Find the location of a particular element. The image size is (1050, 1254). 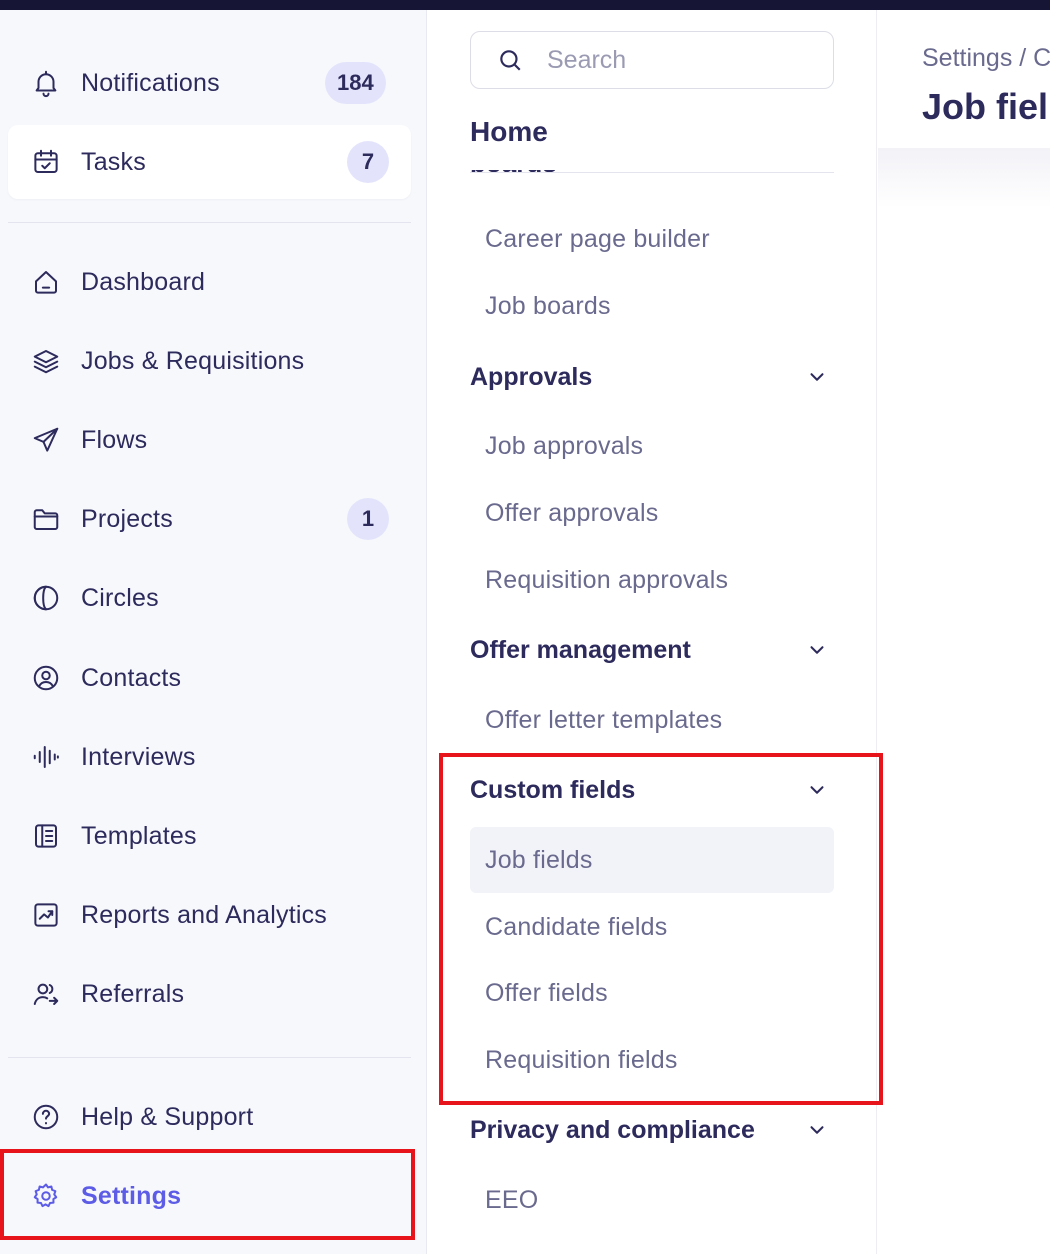

nav-item-requisition-fields: Requisition fields is located at coordinates (652, 1060).